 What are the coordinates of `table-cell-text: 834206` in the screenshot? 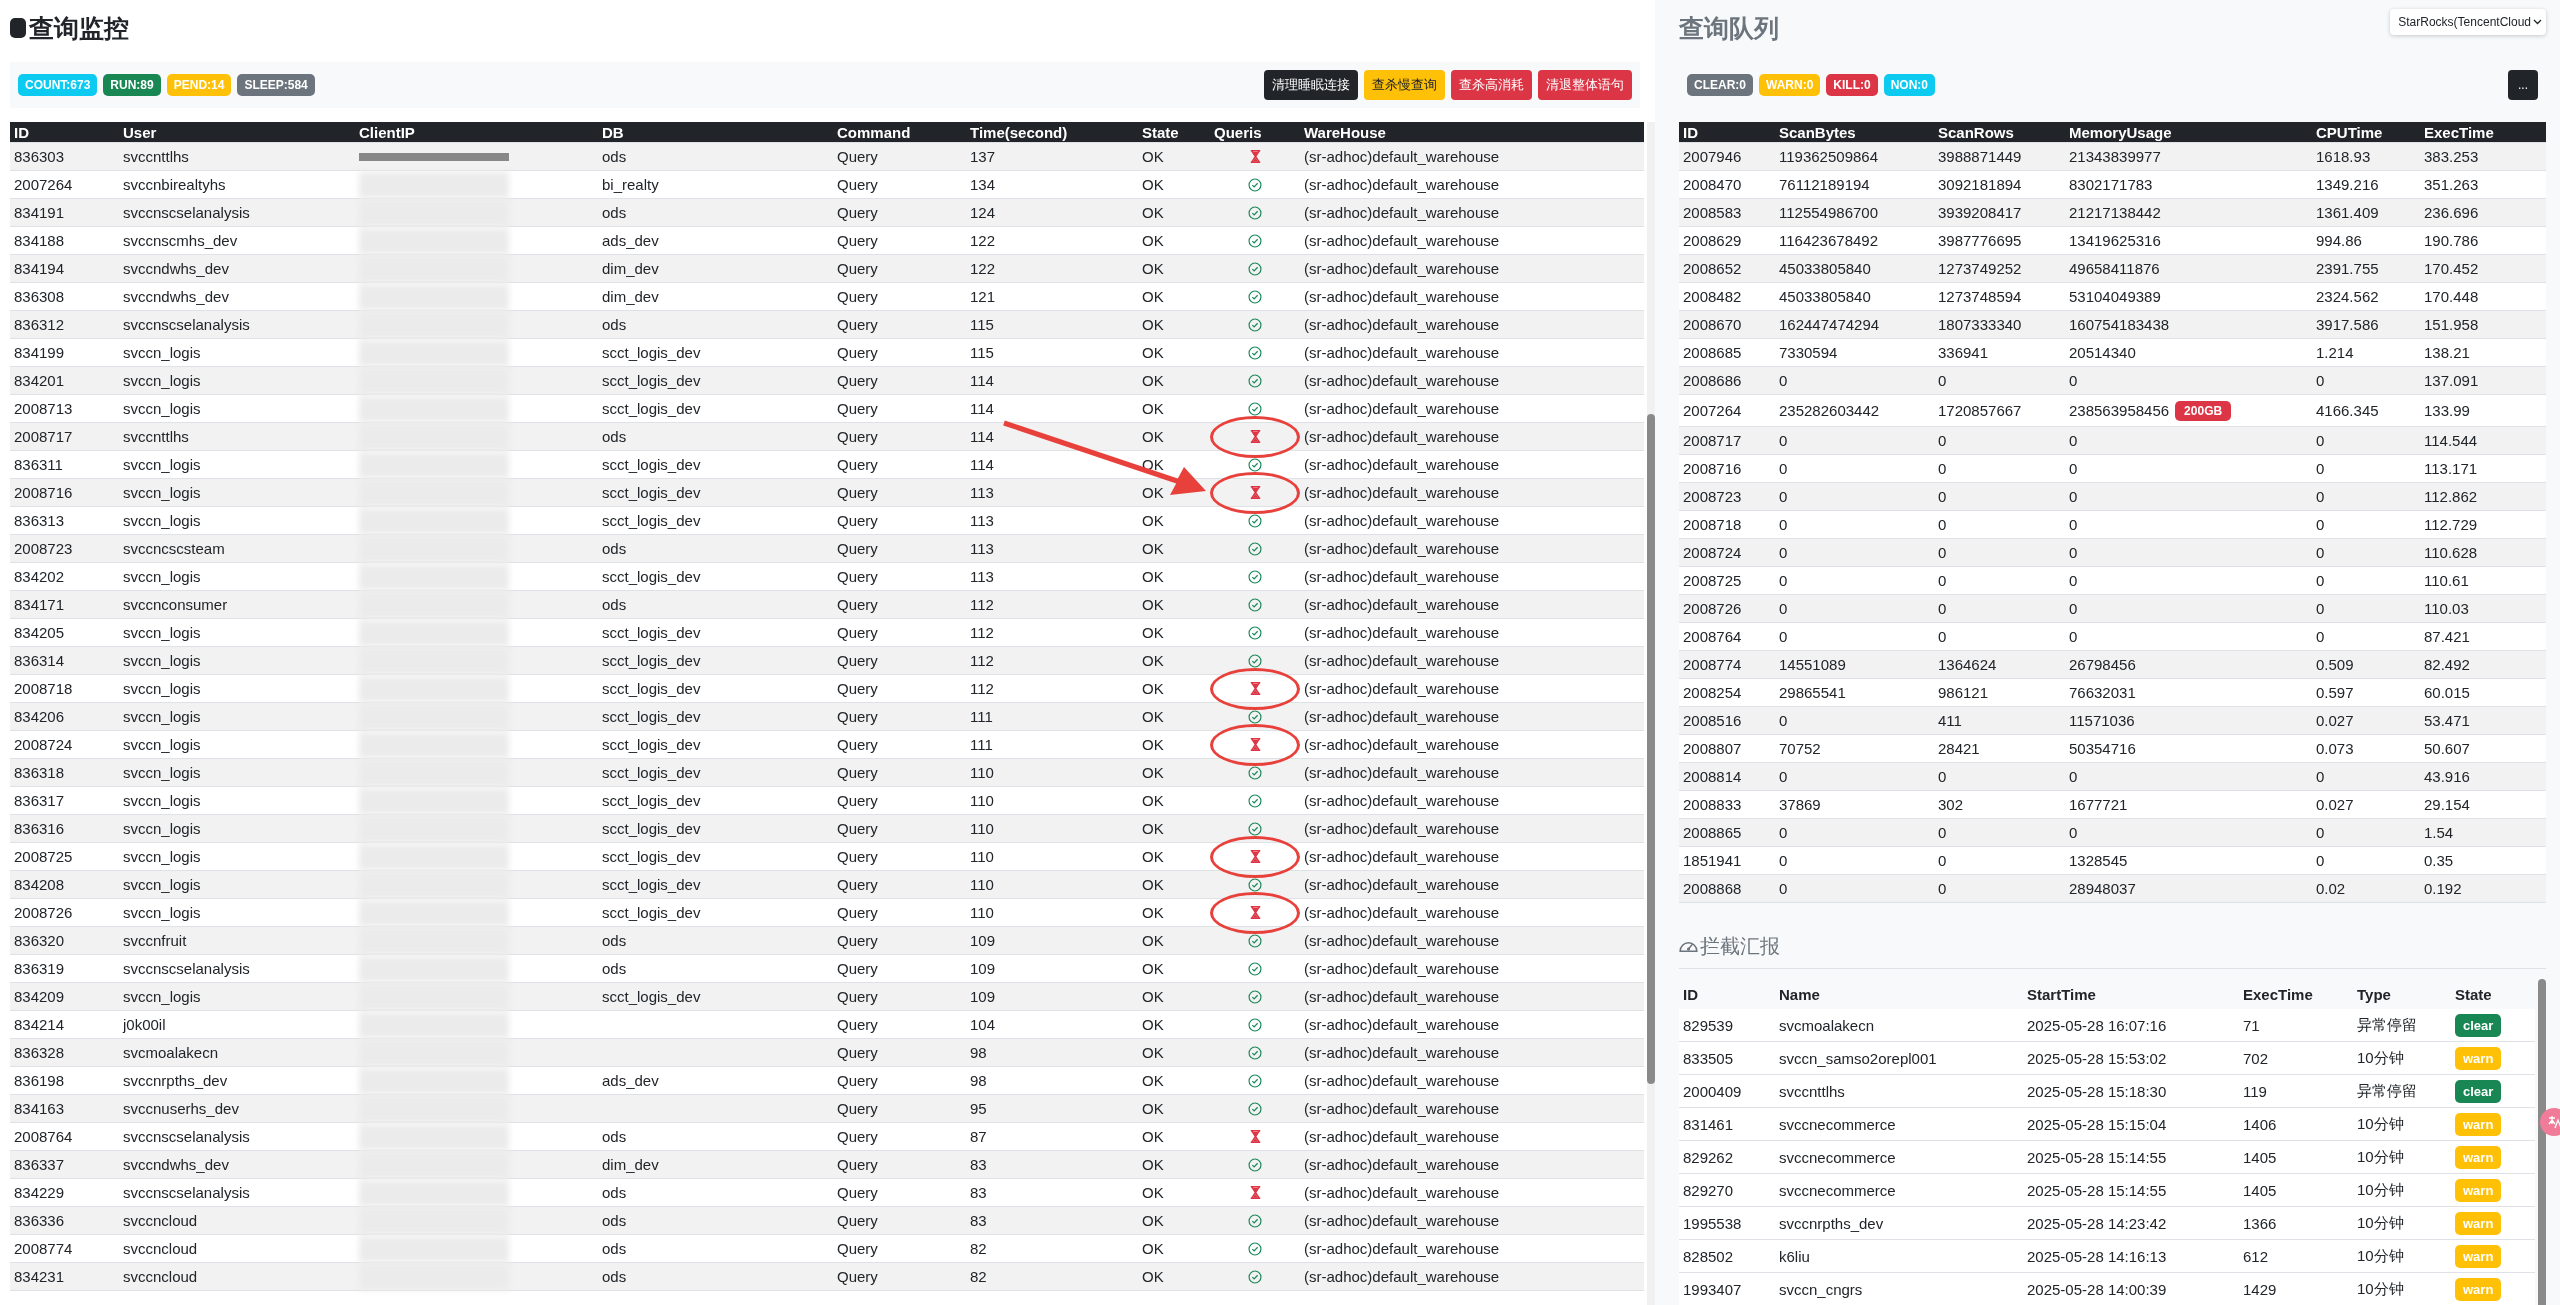 It's located at (39, 717).